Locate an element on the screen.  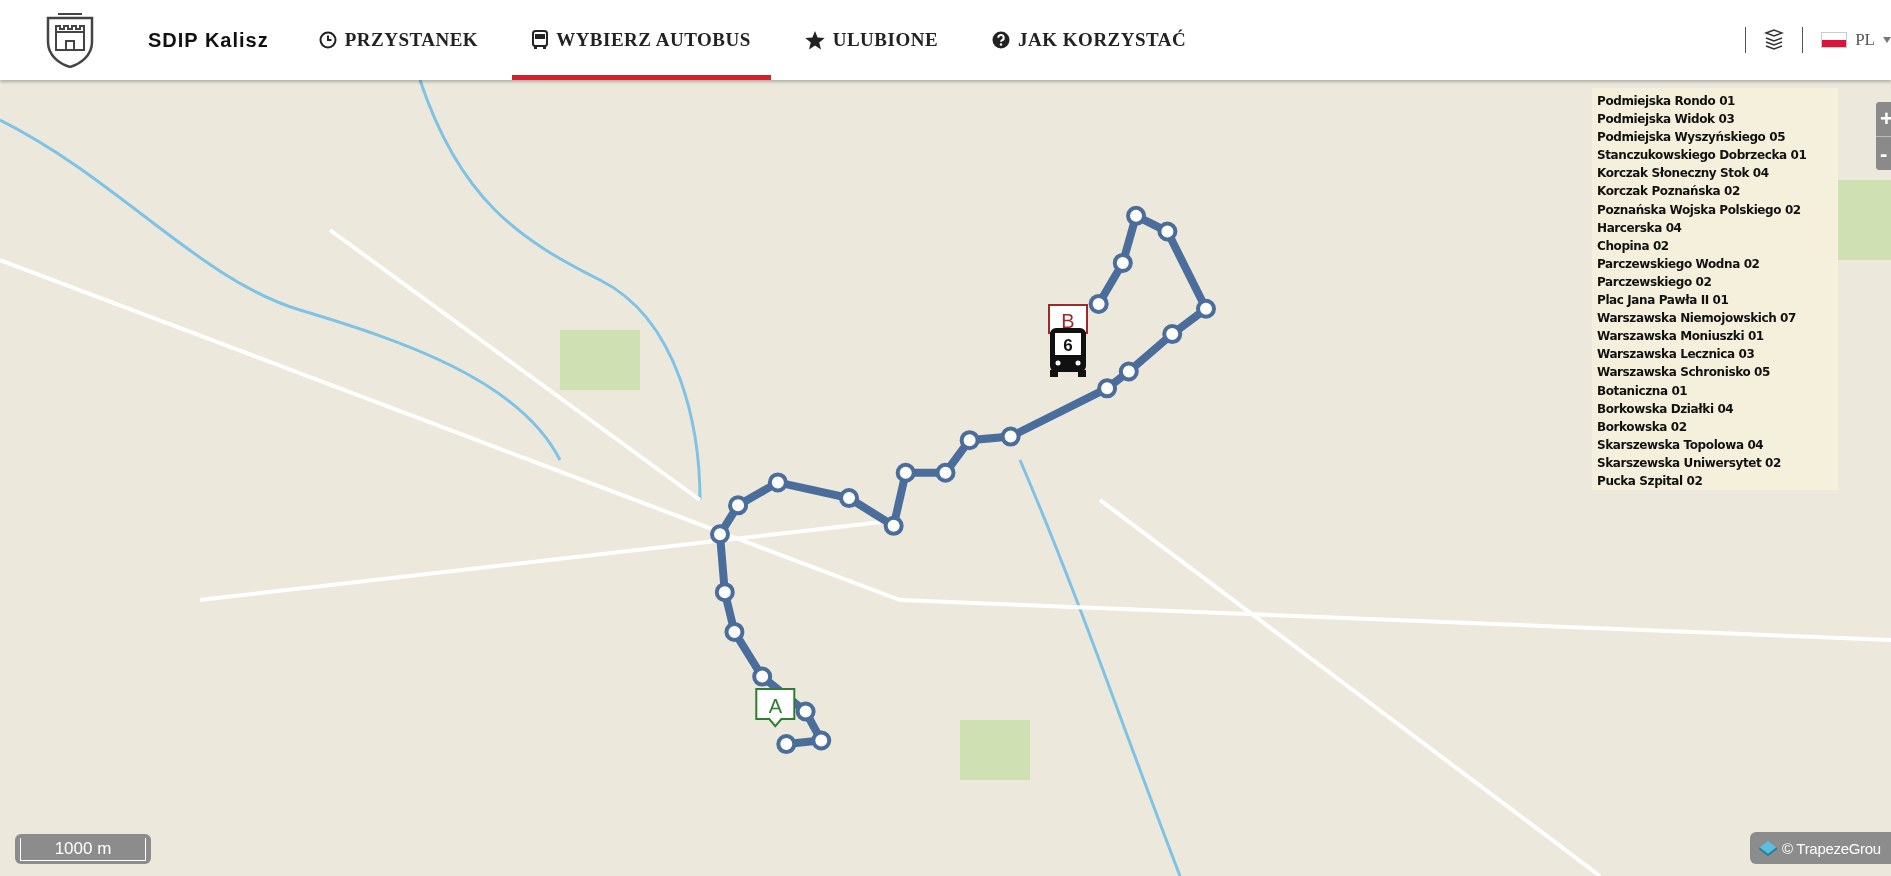
stop-name: Botaniczna 01 is located at coordinates (1717, 390).